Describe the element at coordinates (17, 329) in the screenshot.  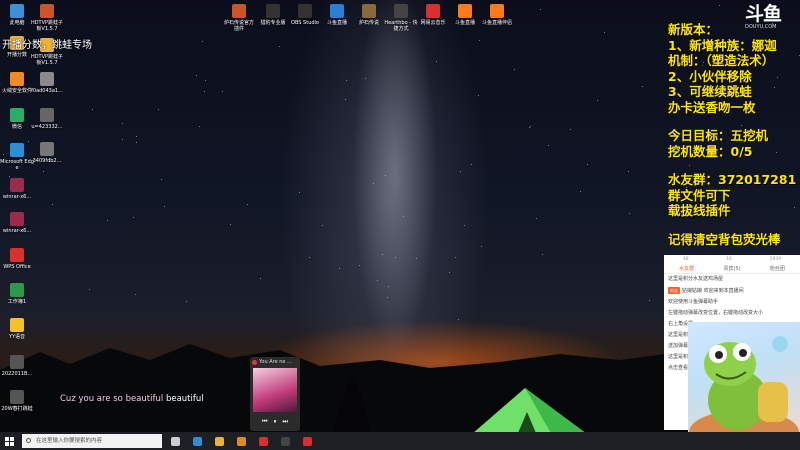
I see `desktop-shortcut: YY语音` at that location.